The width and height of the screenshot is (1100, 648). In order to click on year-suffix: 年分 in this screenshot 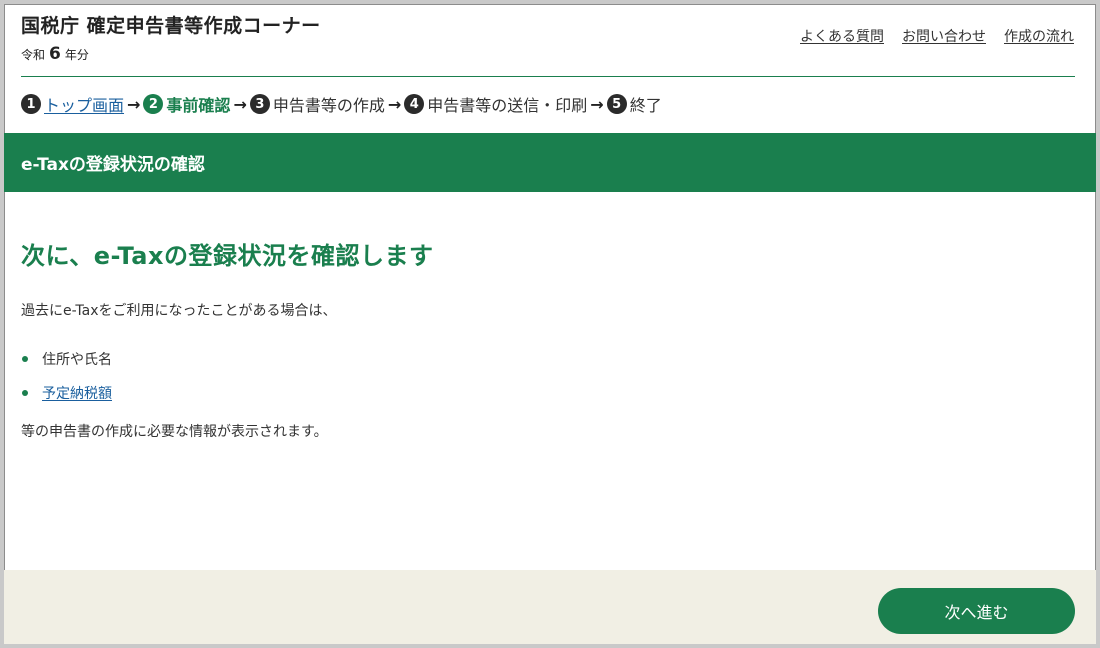, I will do `click(76, 55)`.